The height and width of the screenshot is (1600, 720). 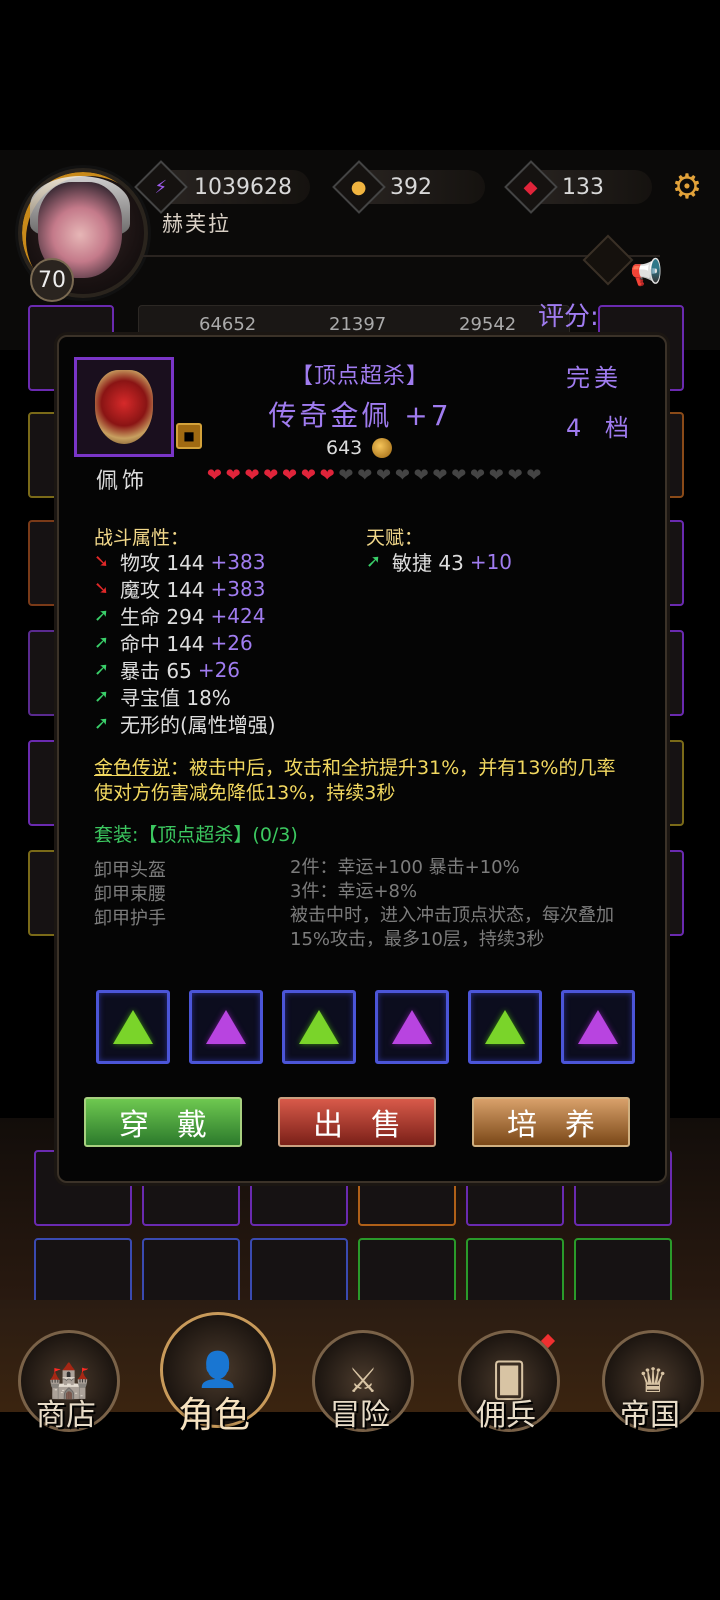 What do you see at coordinates (506, 1412) in the screenshot?
I see `nav-label-mercenary: 佣兵` at bounding box center [506, 1412].